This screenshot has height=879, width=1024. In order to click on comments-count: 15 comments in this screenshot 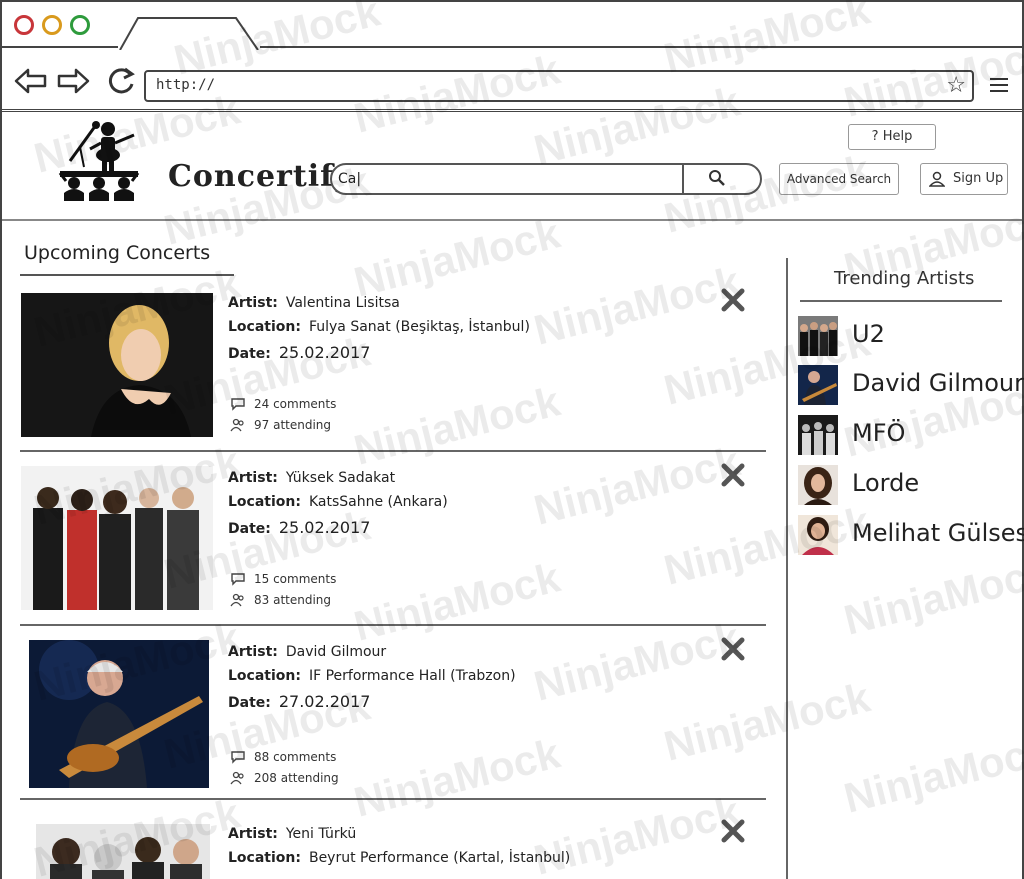, I will do `click(283, 582)`.